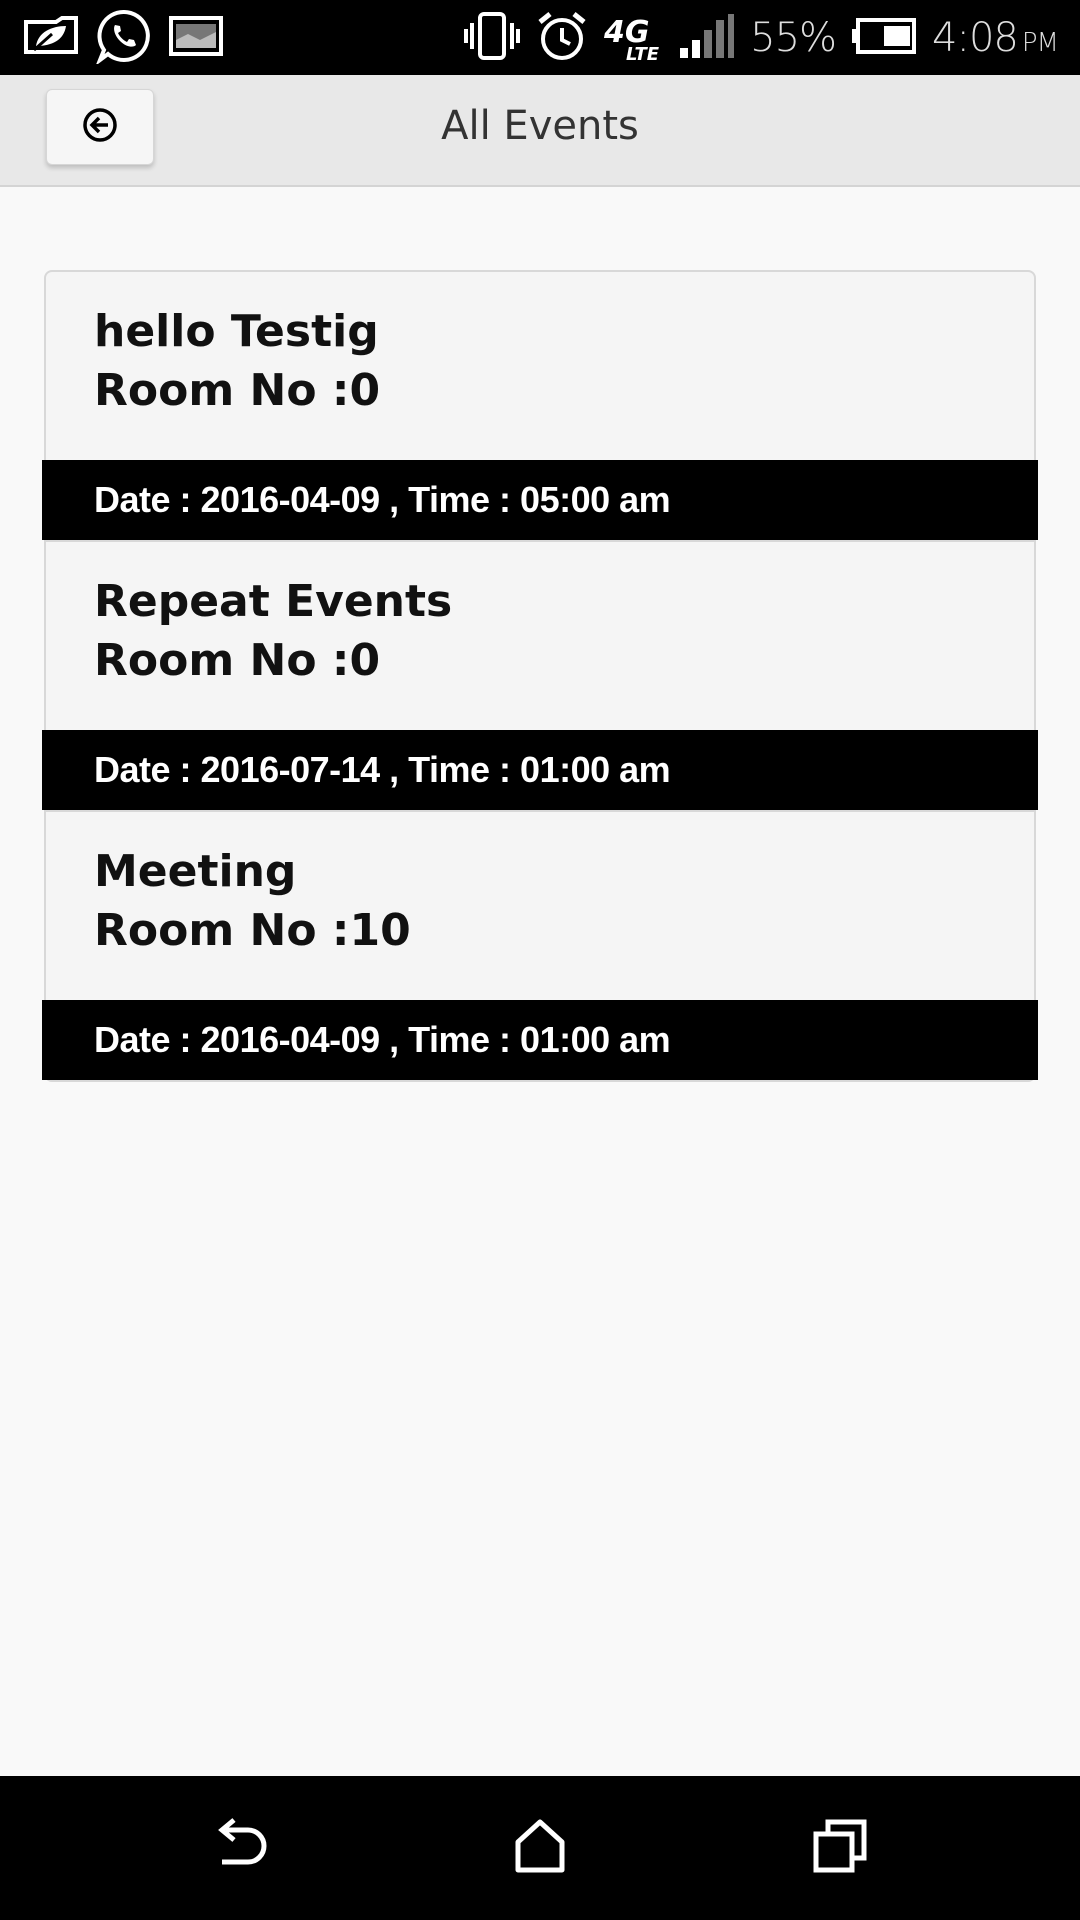 The height and width of the screenshot is (1920, 1080). What do you see at coordinates (492, 38) in the screenshot?
I see `vibrate-icon` at bounding box center [492, 38].